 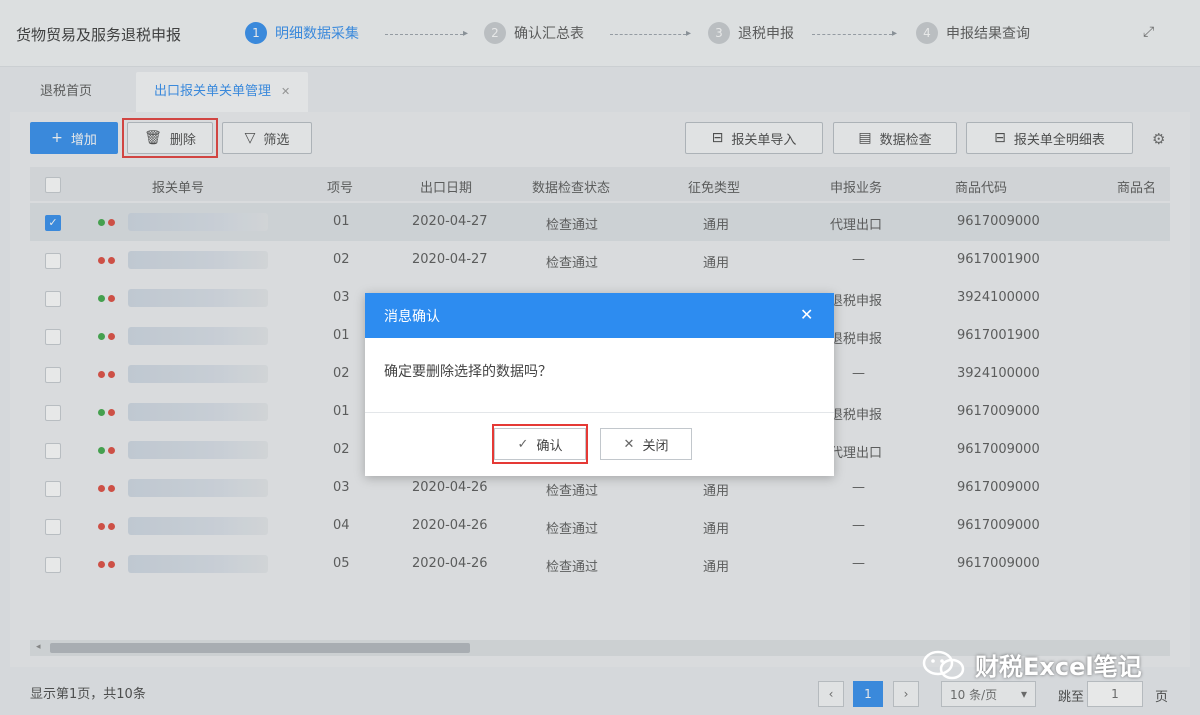 I want to click on dialog-divider, so click(x=599, y=412).